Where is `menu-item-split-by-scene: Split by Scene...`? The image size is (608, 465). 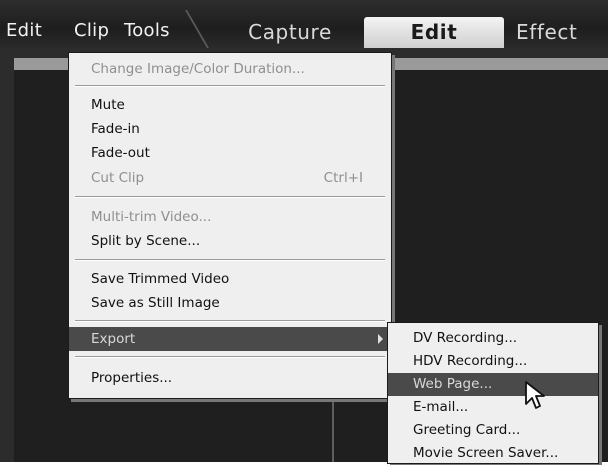
menu-item-split-by-scene: Split by Scene... is located at coordinates (230, 241).